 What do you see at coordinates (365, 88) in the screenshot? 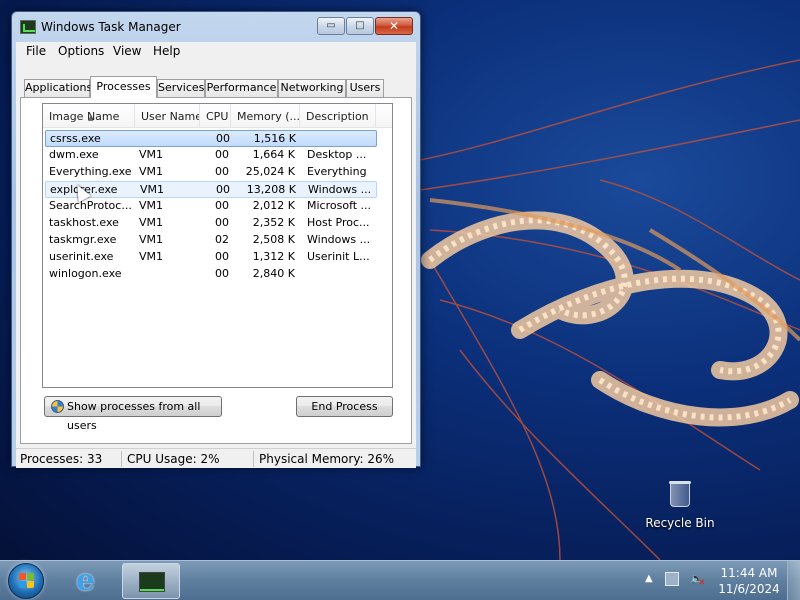
I see `tab-users: Users` at bounding box center [365, 88].